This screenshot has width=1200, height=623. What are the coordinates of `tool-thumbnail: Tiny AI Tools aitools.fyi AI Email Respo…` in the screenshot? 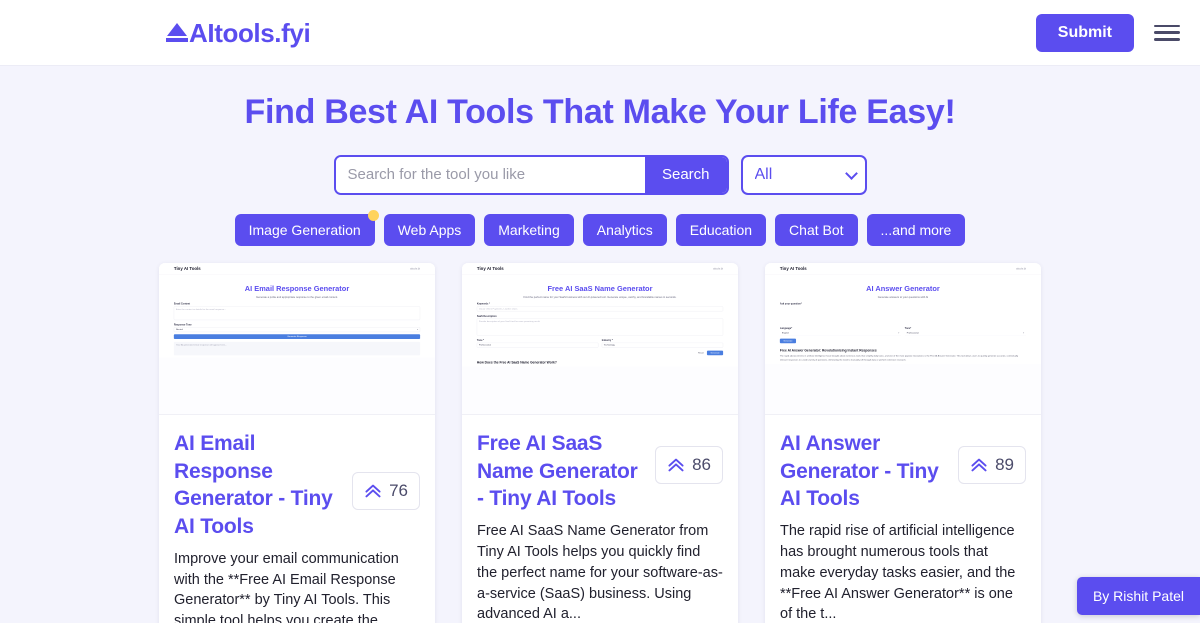 It's located at (297, 338).